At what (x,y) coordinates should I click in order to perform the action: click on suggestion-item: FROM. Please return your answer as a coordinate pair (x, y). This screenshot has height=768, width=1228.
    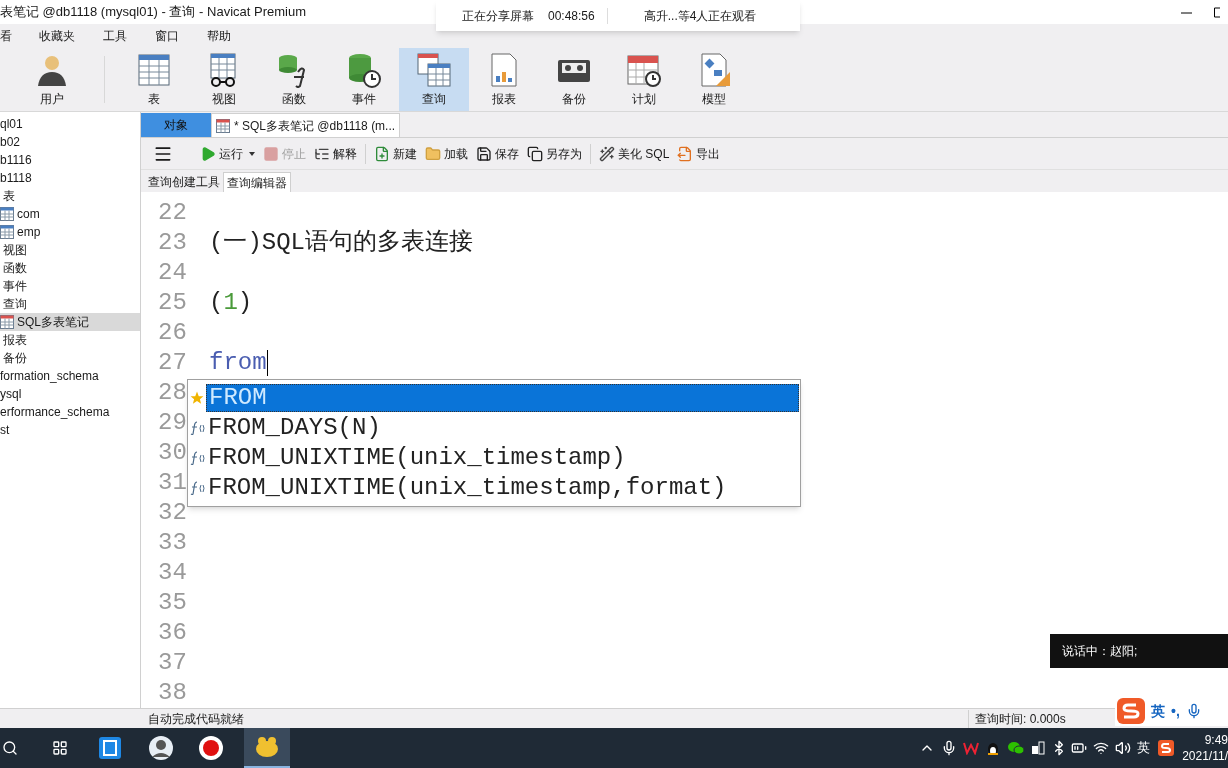
    Looking at the image, I should click on (502, 398).